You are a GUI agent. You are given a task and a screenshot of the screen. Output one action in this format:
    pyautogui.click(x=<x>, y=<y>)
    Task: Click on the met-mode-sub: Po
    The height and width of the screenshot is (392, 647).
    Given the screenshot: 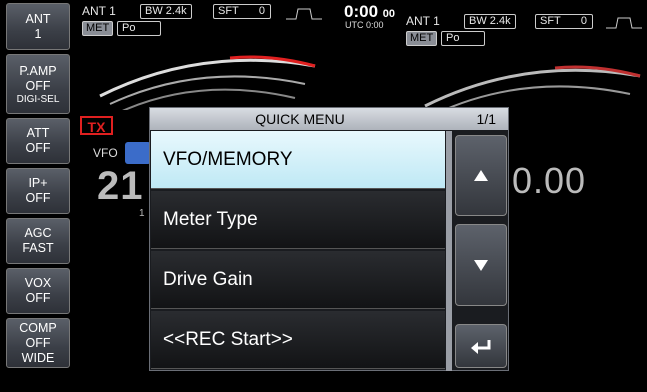 What is the action you would take?
    pyautogui.click(x=463, y=38)
    